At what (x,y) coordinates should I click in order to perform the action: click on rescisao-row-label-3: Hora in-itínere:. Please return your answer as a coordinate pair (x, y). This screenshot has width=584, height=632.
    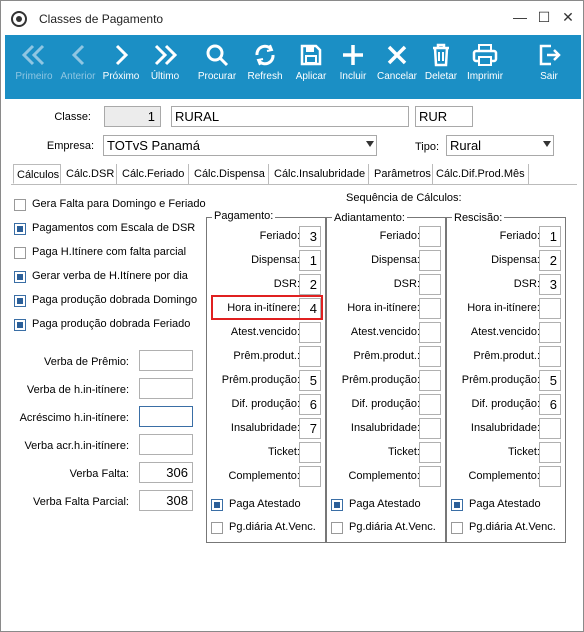
    Looking at the image, I should click on (503, 308).